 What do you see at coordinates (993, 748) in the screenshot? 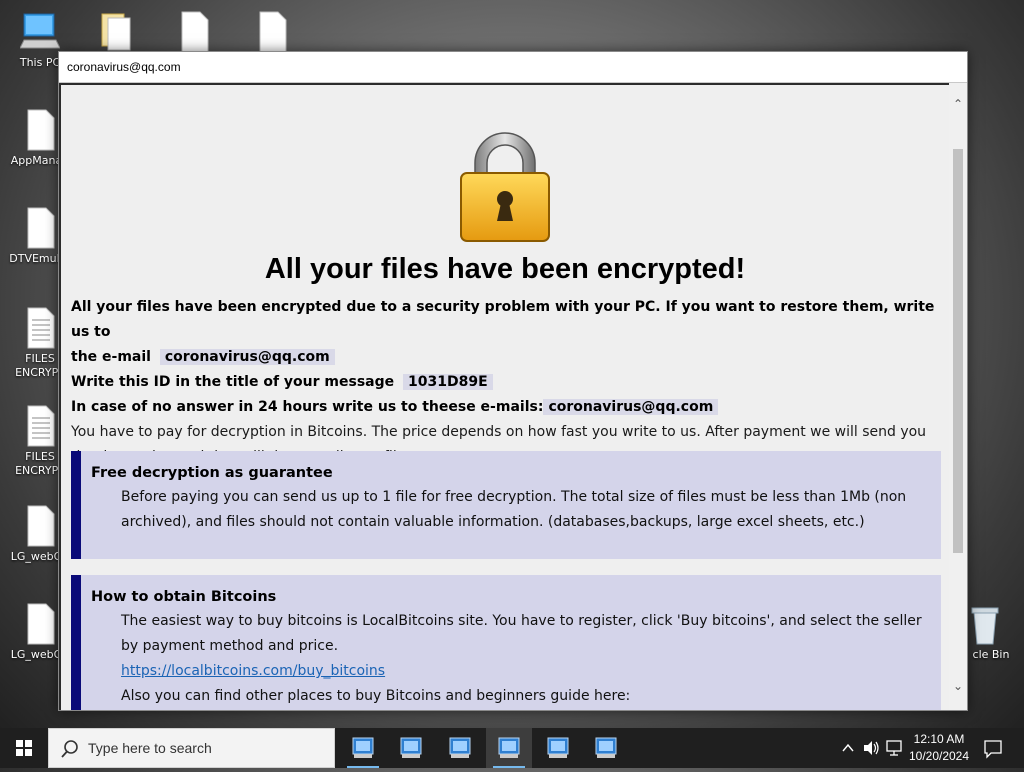
I see `notification-icon` at bounding box center [993, 748].